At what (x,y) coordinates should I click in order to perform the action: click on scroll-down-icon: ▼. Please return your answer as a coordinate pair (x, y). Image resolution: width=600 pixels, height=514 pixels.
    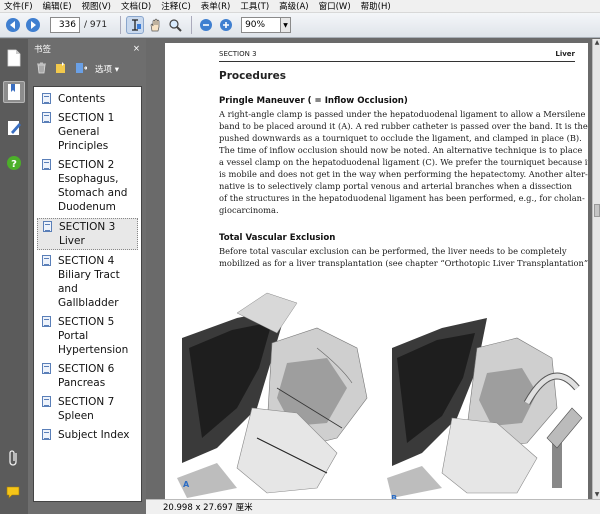
    Looking at the image, I should click on (596, 495).